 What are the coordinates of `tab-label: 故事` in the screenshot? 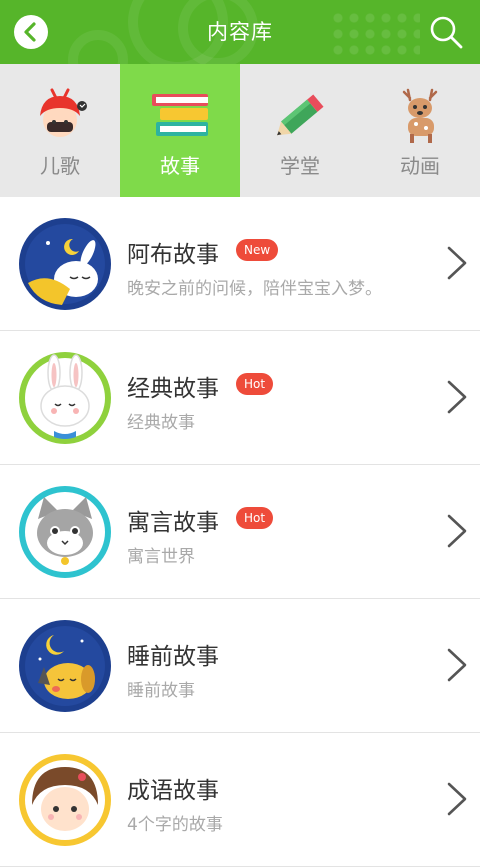 It's located at (180, 166).